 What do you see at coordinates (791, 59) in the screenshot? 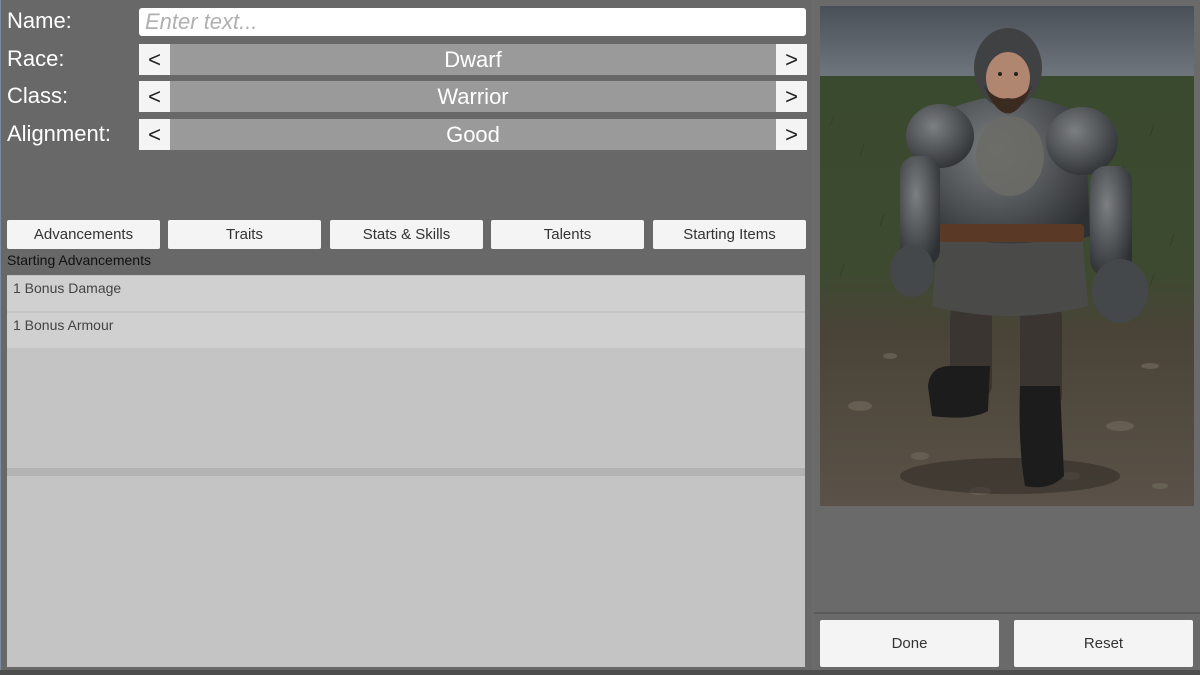
I see `race-next-button: >` at bounding box center [791, 59].